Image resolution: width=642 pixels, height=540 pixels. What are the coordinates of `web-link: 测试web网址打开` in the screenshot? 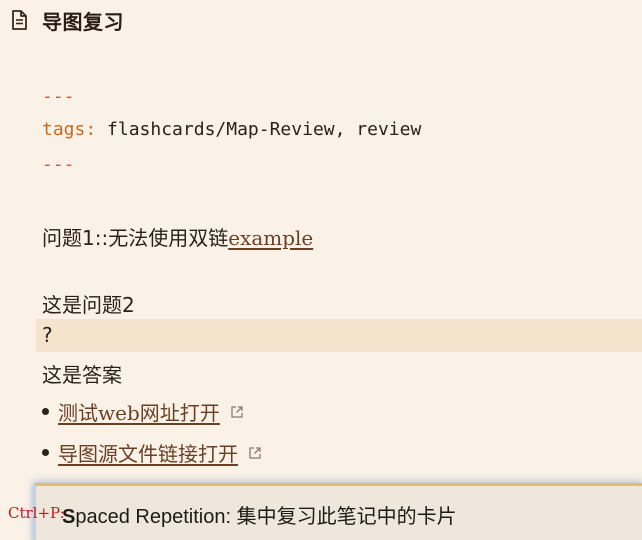 It's located at (139, 411).